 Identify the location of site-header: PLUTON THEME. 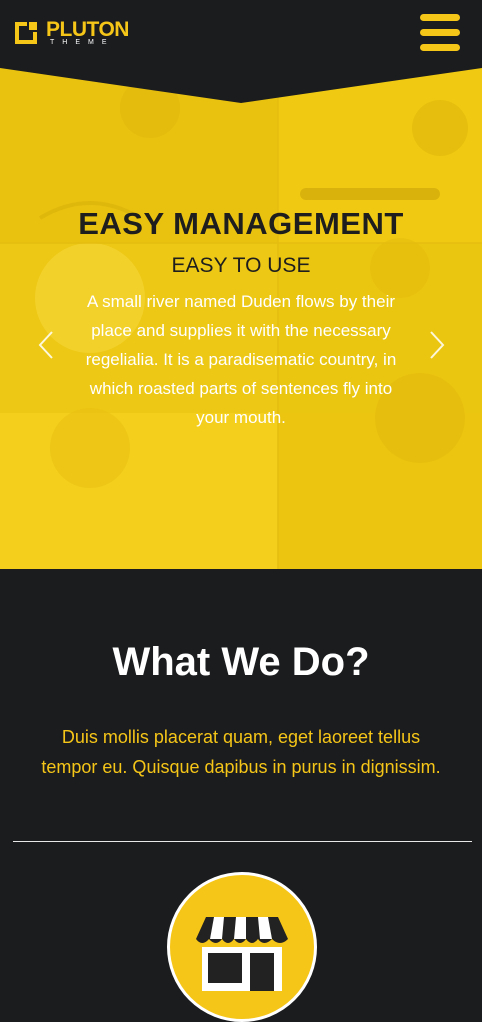
(241, 34).